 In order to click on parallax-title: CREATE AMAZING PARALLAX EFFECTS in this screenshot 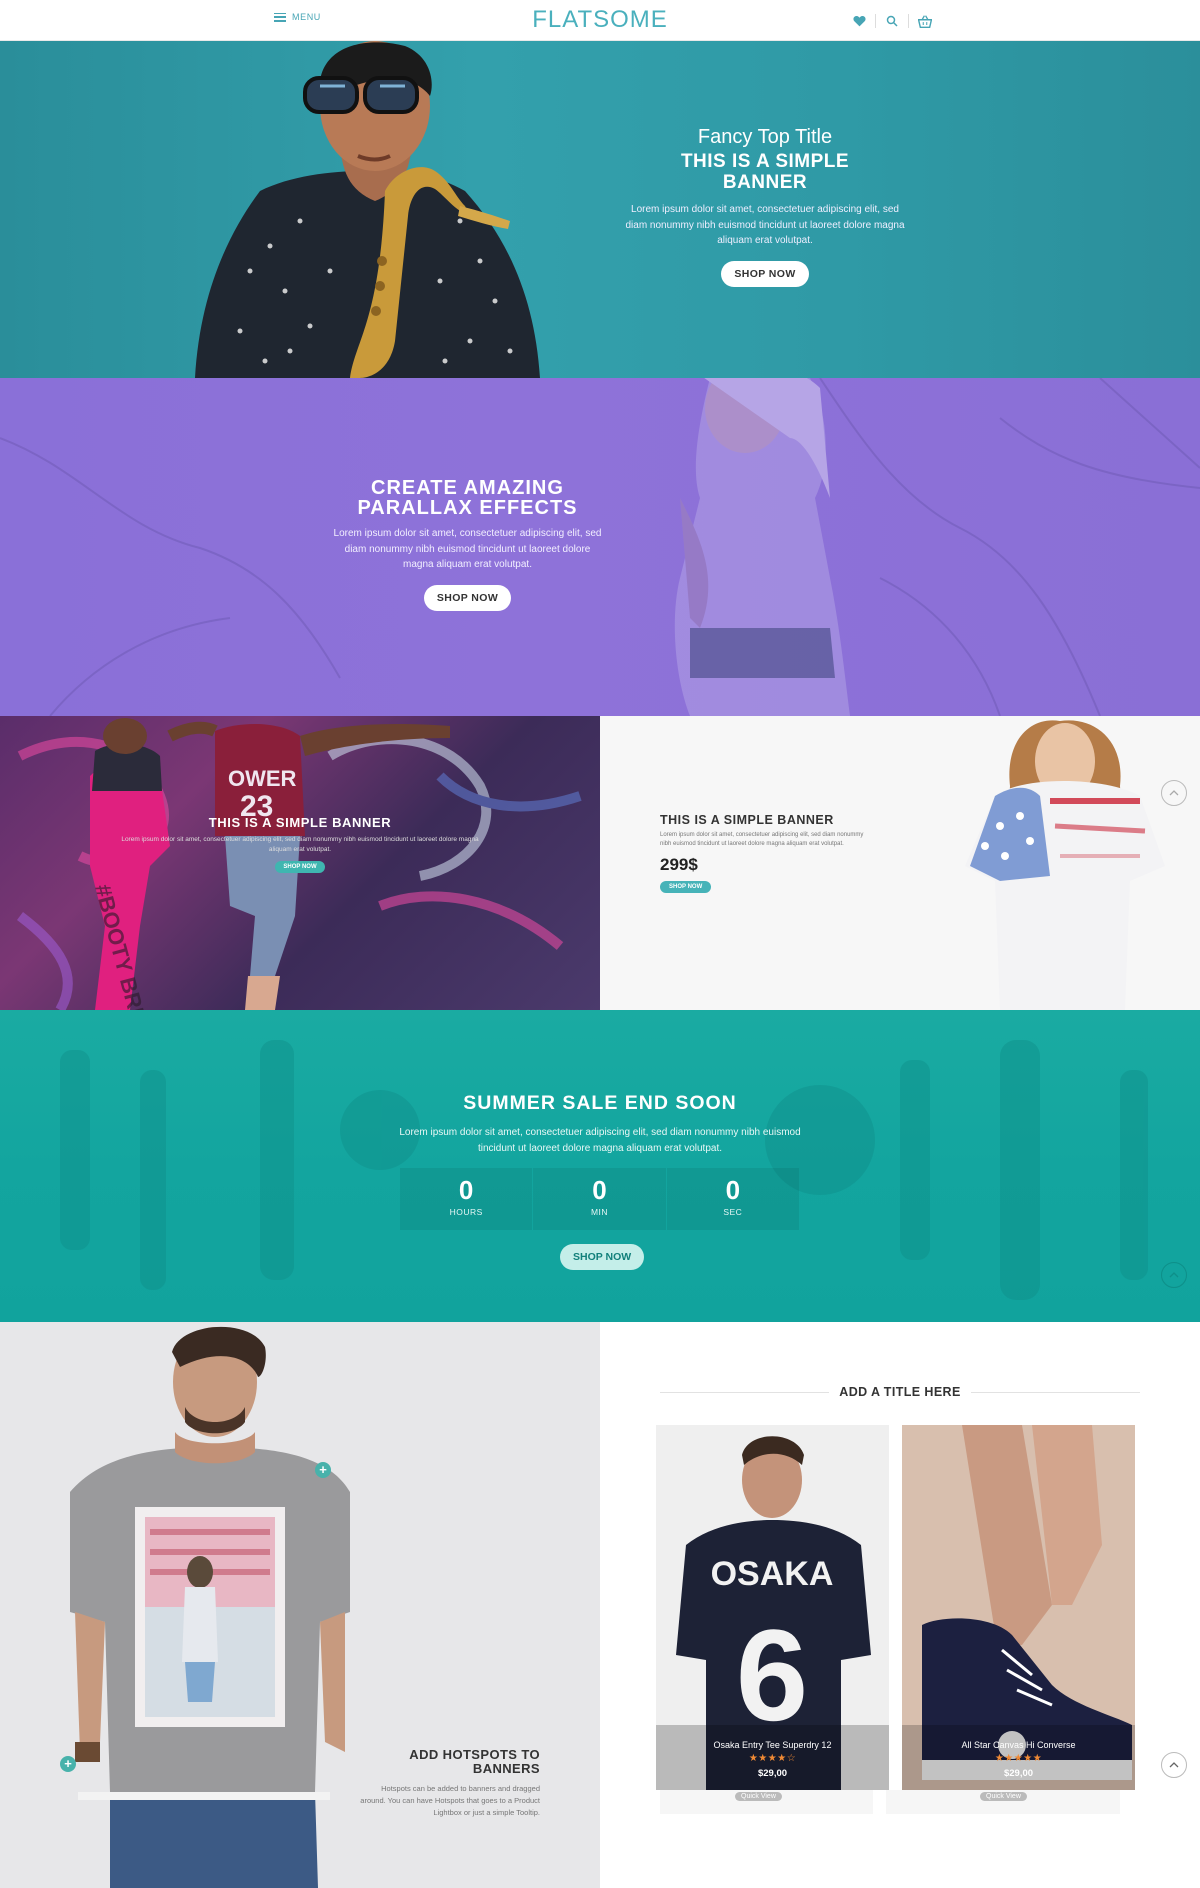, I will do `click(467, 498)`.